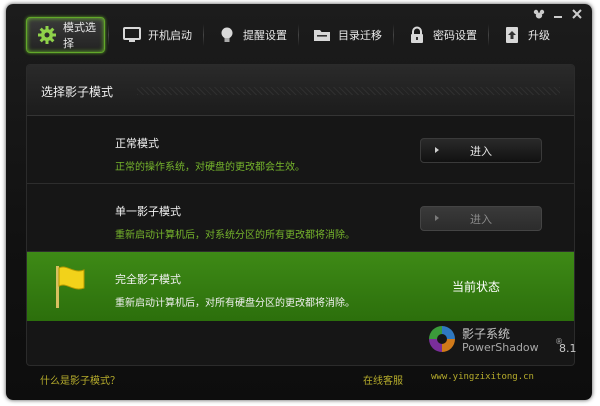  I want to click on tab-startup: 开机启动, so click(156, 35).